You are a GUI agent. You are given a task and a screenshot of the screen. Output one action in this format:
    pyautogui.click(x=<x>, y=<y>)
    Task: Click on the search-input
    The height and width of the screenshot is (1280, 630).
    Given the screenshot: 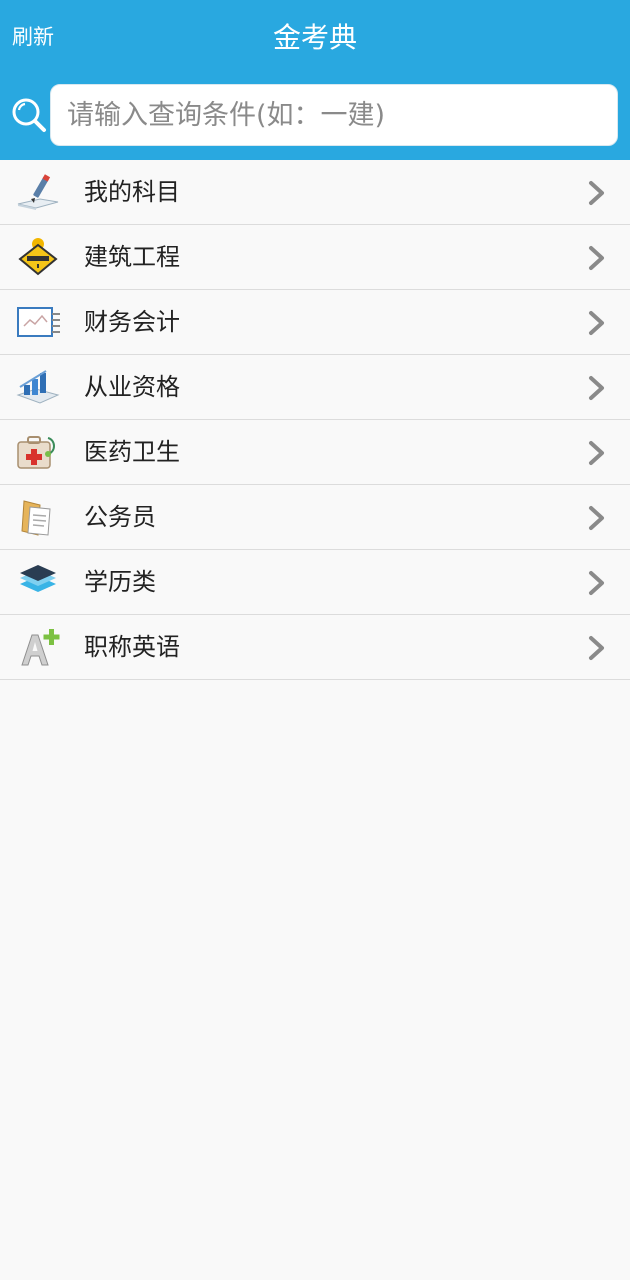 What is the action you would take?
    pyautogui.click(x=334, y=115)
    